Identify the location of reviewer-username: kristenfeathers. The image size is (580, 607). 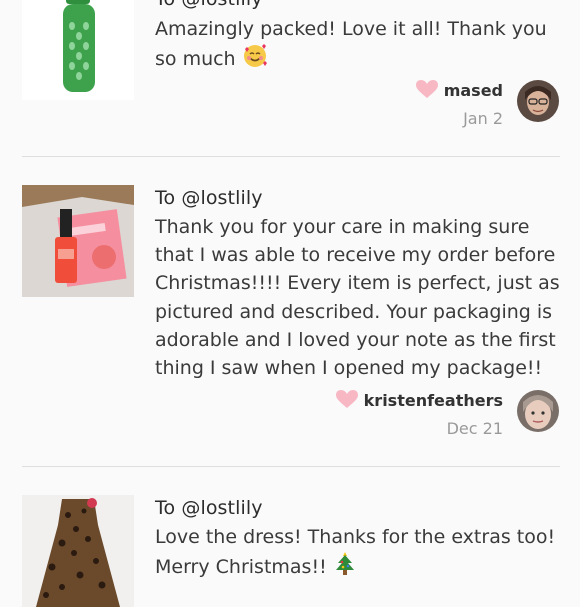
(433, 400).